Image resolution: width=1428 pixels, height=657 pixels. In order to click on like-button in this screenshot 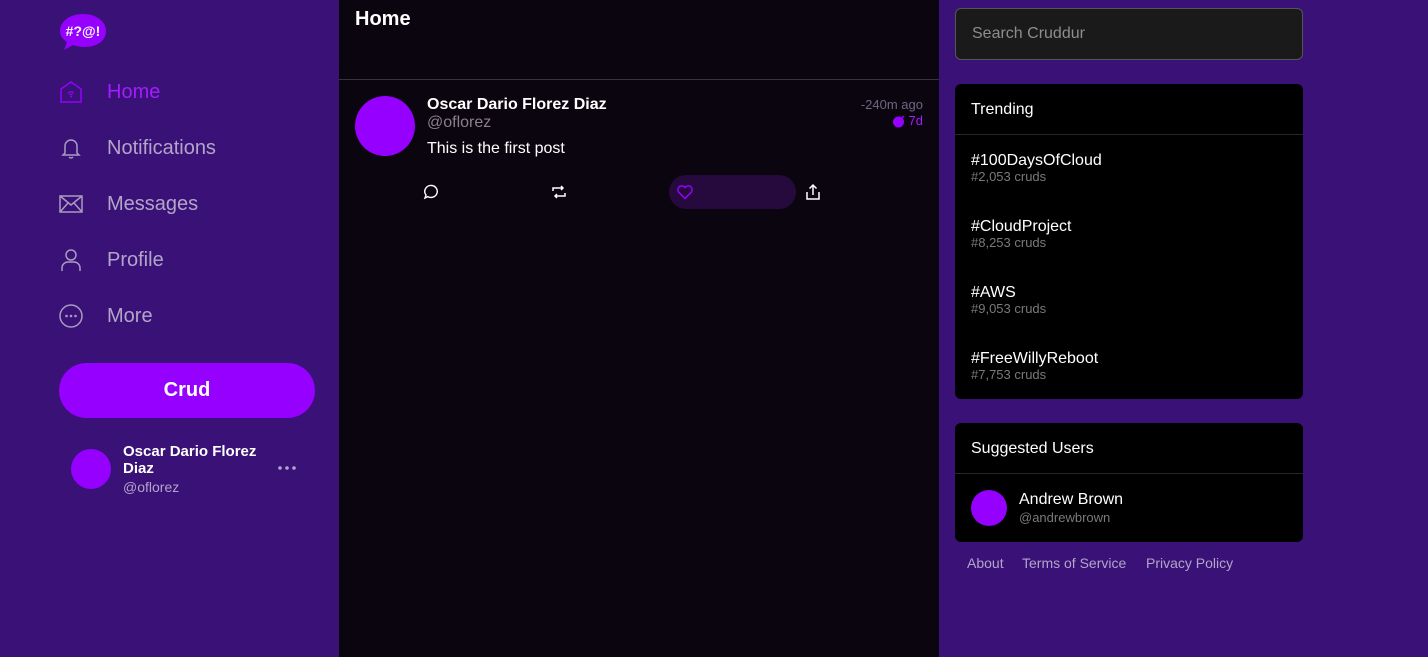, I will do `click(732, 192)`.